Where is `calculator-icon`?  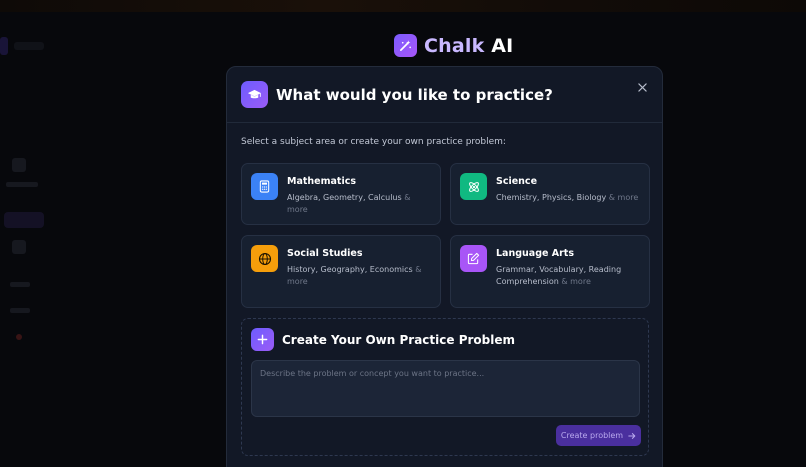 calculator-icon is located at coordinates (264, 186).